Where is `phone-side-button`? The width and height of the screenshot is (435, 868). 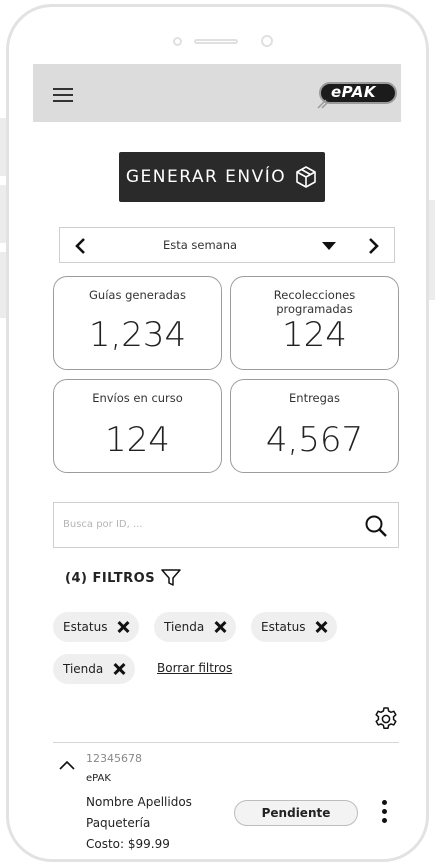
phone-side-button is located at coordinates (432, 250).